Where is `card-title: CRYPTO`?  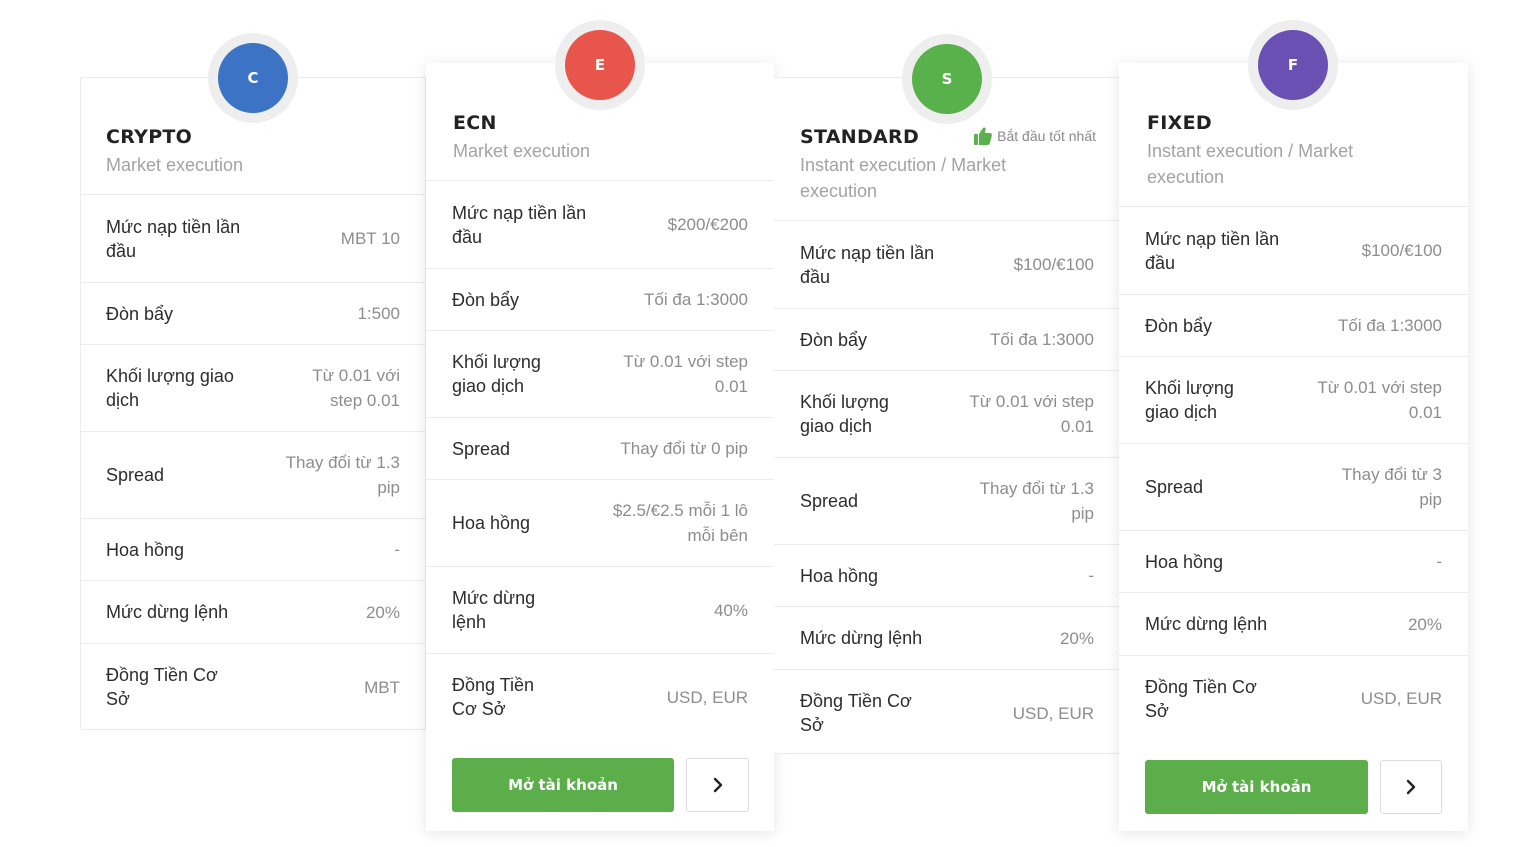
card-title: CRYPTO is located at coordinates (149, 137).